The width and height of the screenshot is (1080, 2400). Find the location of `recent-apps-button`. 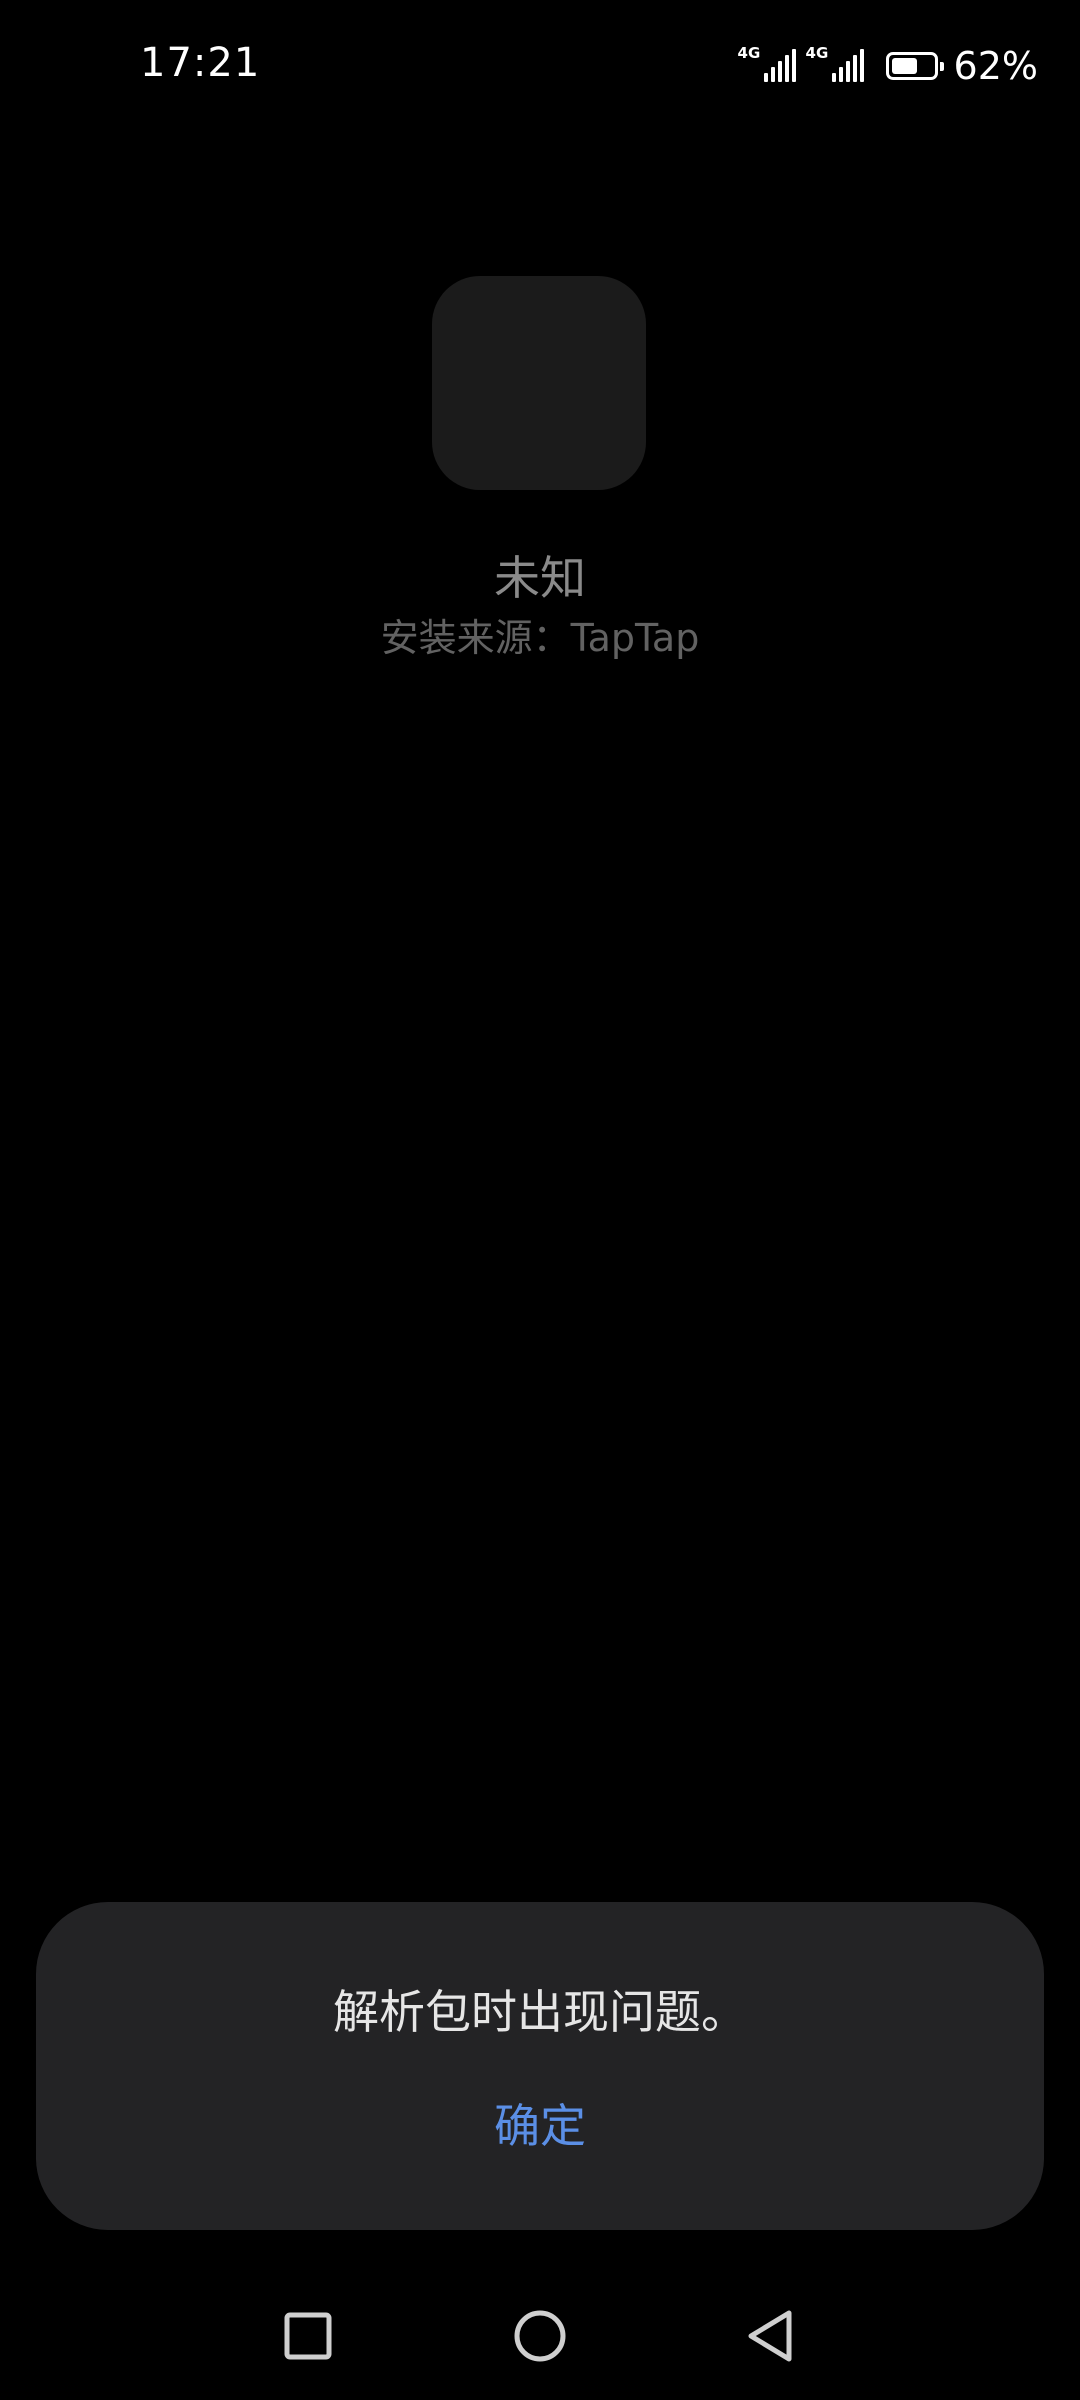

recent-apps-button is located at coordinates (308, 2336).